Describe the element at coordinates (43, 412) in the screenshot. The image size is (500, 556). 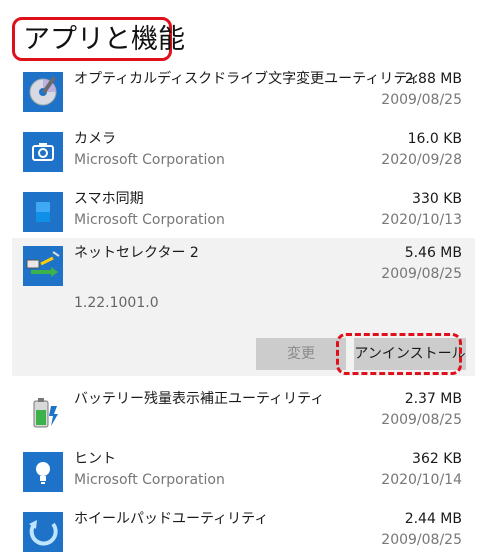
I see `battery-icon` at that location.